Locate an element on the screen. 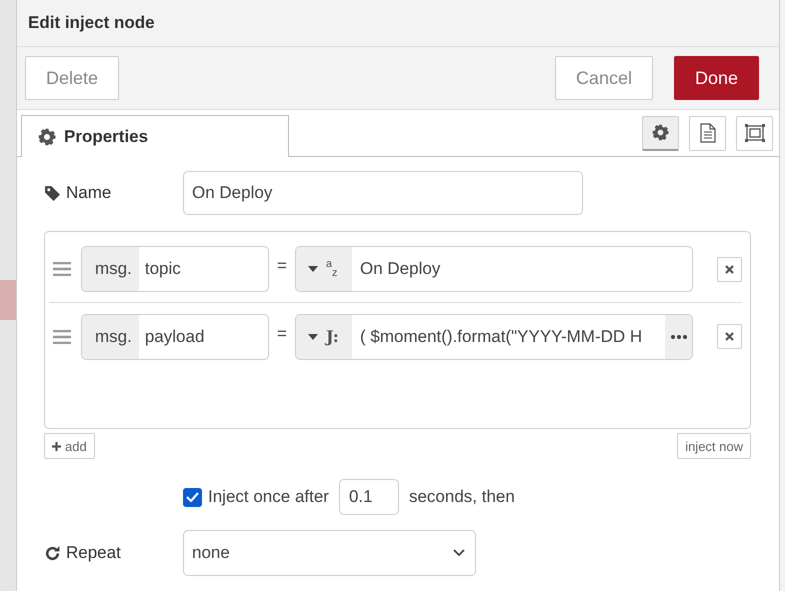 Image resolution: width=785 pixels, height=591 pixels. properties-tab: Properties is located at coordinates (155, 136).